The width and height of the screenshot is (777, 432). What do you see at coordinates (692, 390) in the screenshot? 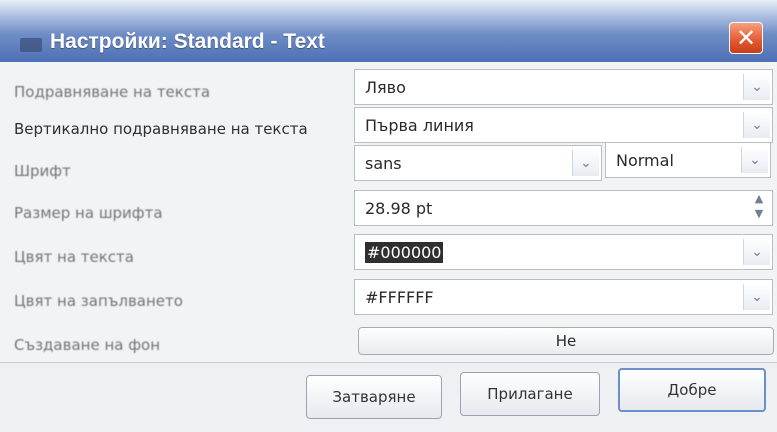
I see `ok-button: Добре` at bounding box center [692, 390].